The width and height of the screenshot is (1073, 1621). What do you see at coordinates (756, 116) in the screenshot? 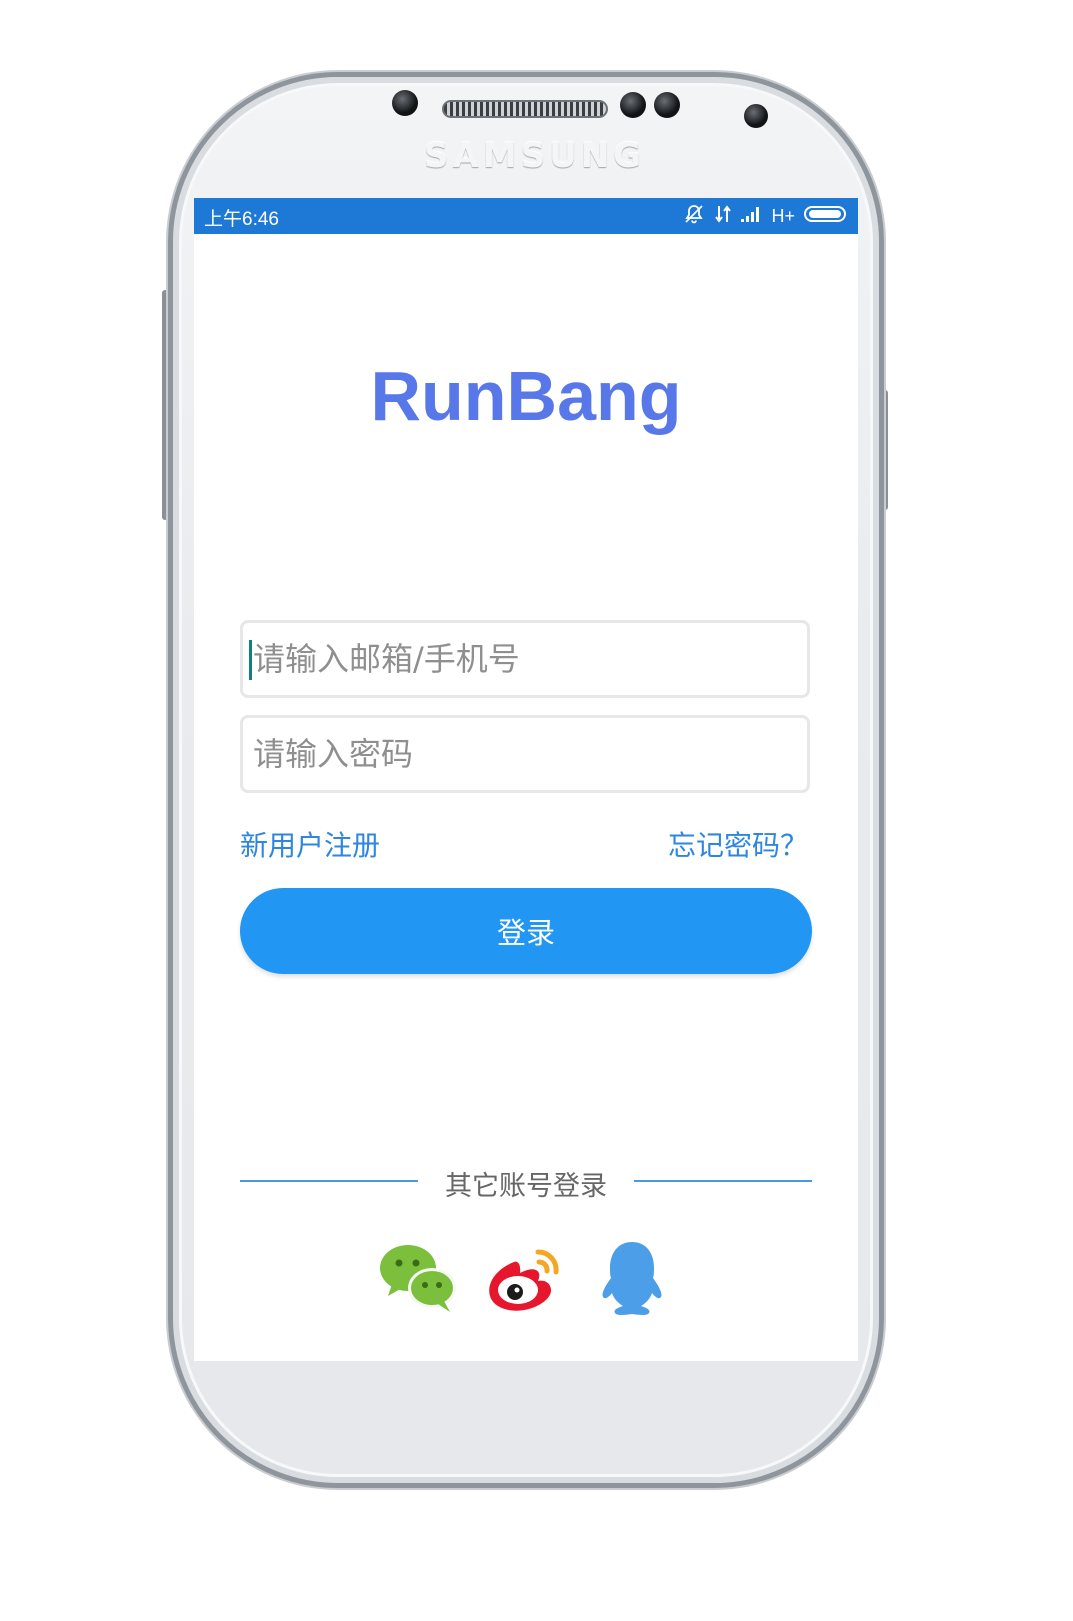
I see `front-camera` at bounding box center [756, 116].